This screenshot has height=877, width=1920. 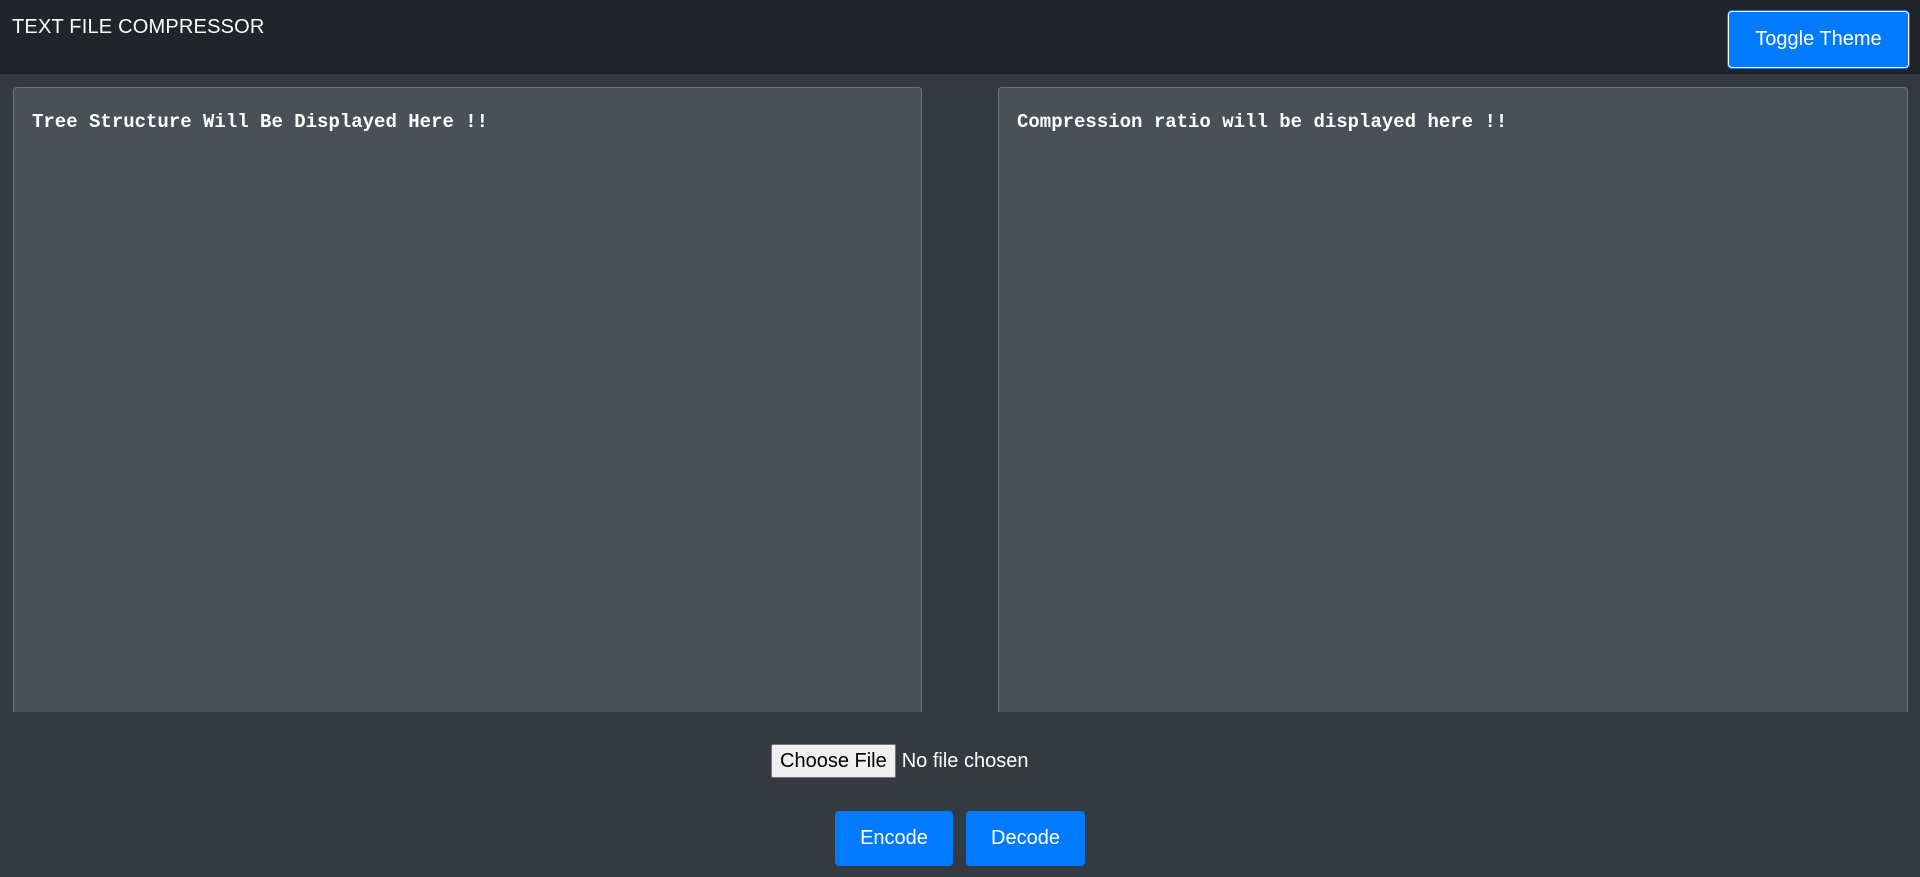 What do you see at coordinates (1025, 838) in the screenshot?
I see `decode-button: Decode` at bounding box center [1025, 838].